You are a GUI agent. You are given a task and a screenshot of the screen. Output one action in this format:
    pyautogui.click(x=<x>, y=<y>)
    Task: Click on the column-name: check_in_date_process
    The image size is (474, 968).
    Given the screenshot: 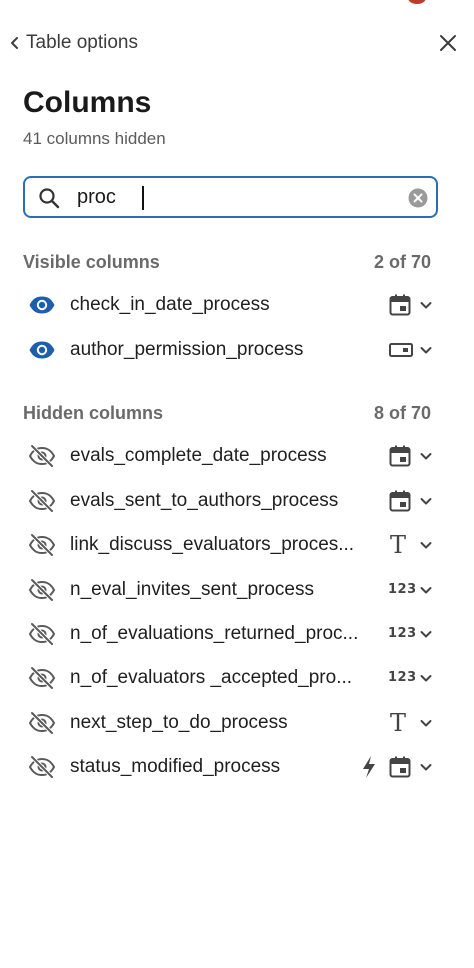 What is the action you would take?
    pyautogui.click(x=170, y=304)
    